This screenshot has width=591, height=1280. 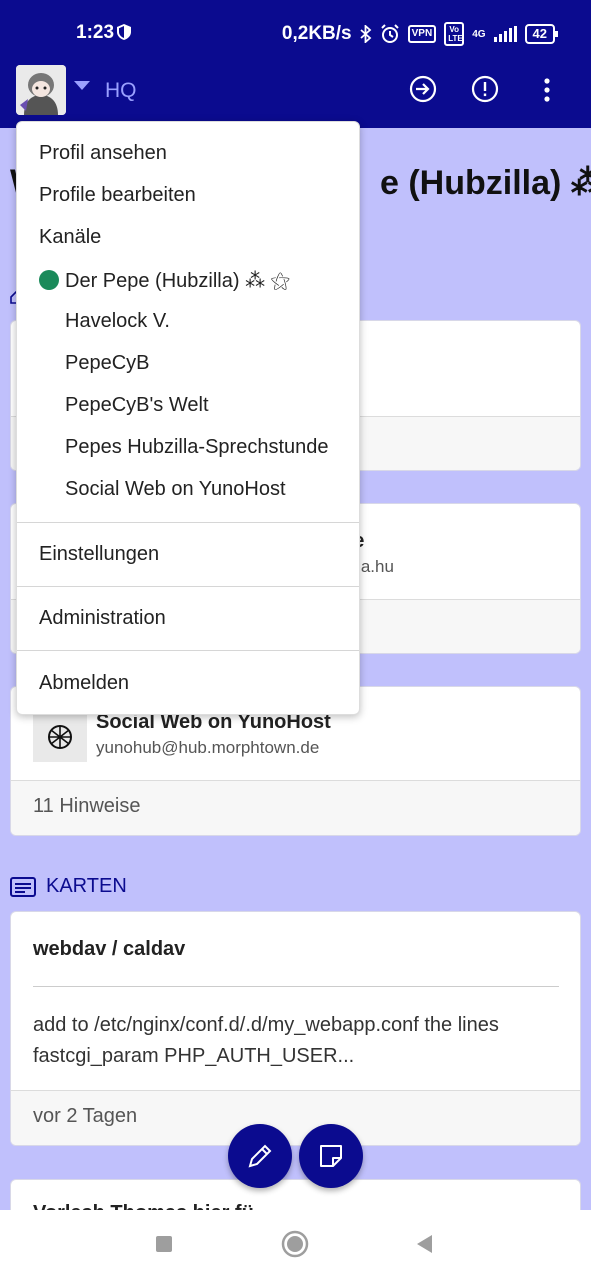 I want to click on battery-indicator: 42, so click(x=541, y=34).